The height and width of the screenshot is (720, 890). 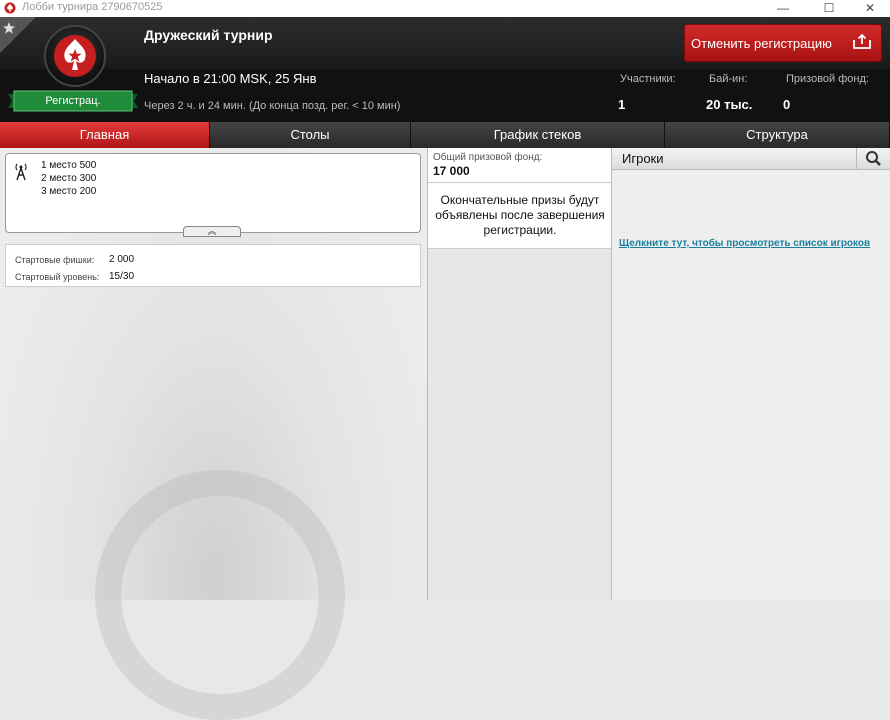 What do you see at coordinates (220, 595) in the screenshot?
I see `stopwatch-watermark` at bounding box center [220, 595].